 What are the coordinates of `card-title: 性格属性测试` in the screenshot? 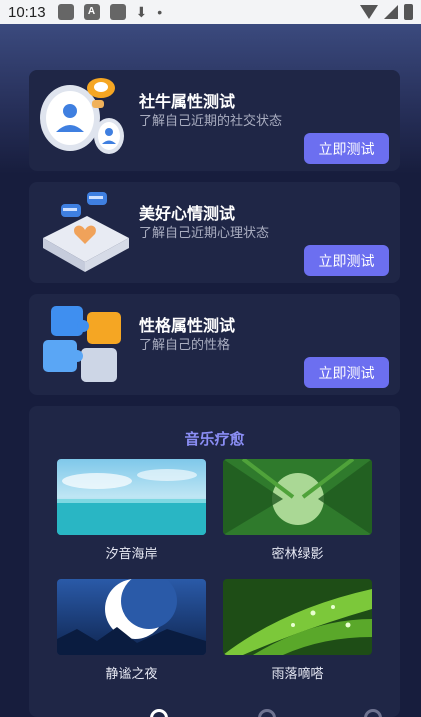 It's located at (187, 325).